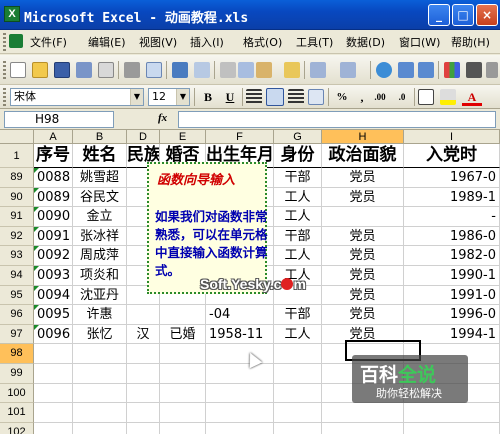  Describe the element at coordinates (275, 97) in the screenshot. I see `align-center-icon` at that location.